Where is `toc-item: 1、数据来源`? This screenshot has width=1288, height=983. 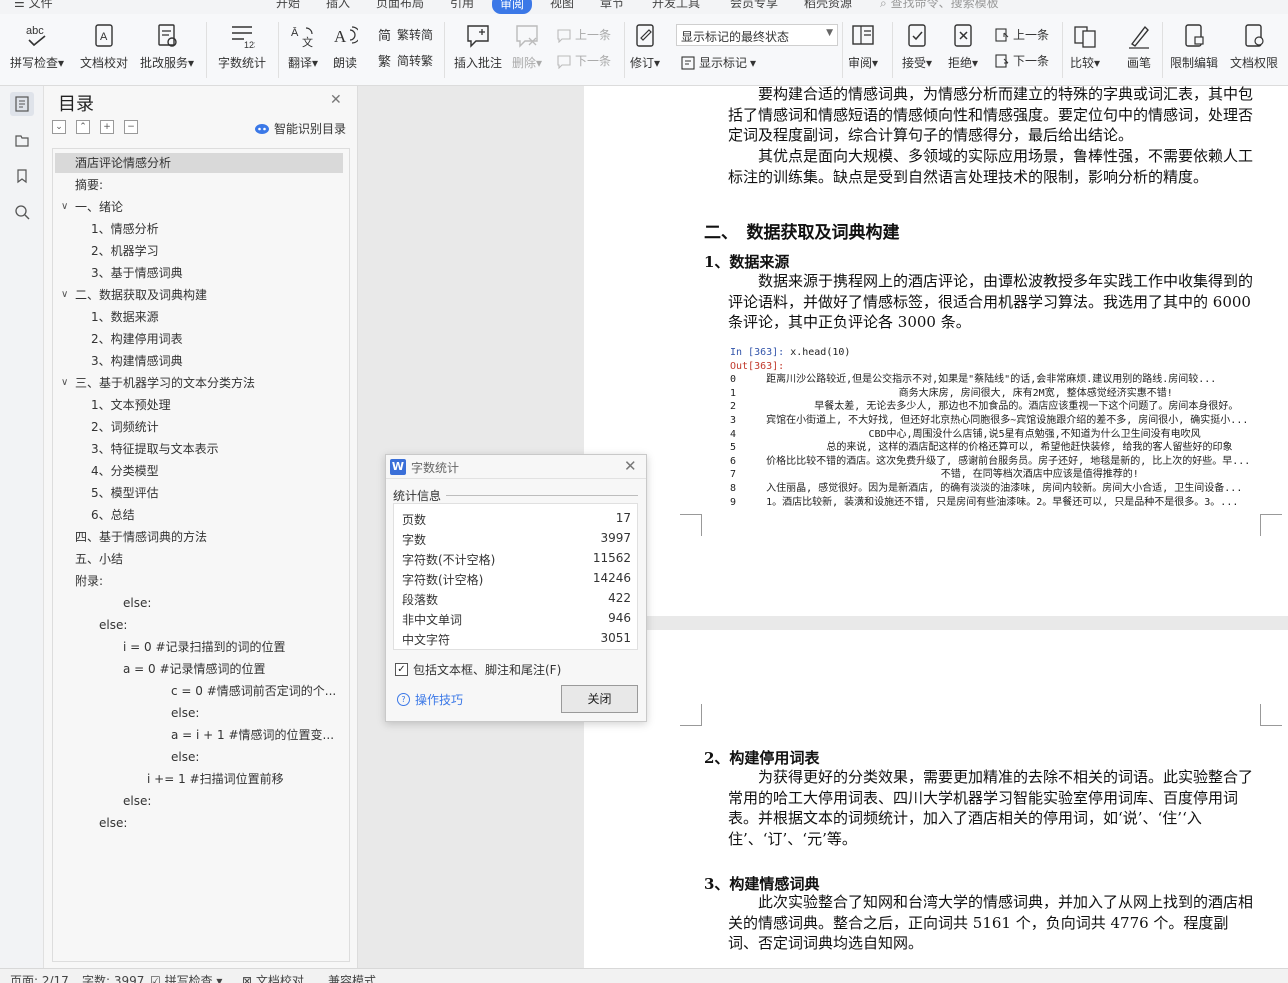
toc-item: 1、数据来源 is located at coordinates (215, 317).